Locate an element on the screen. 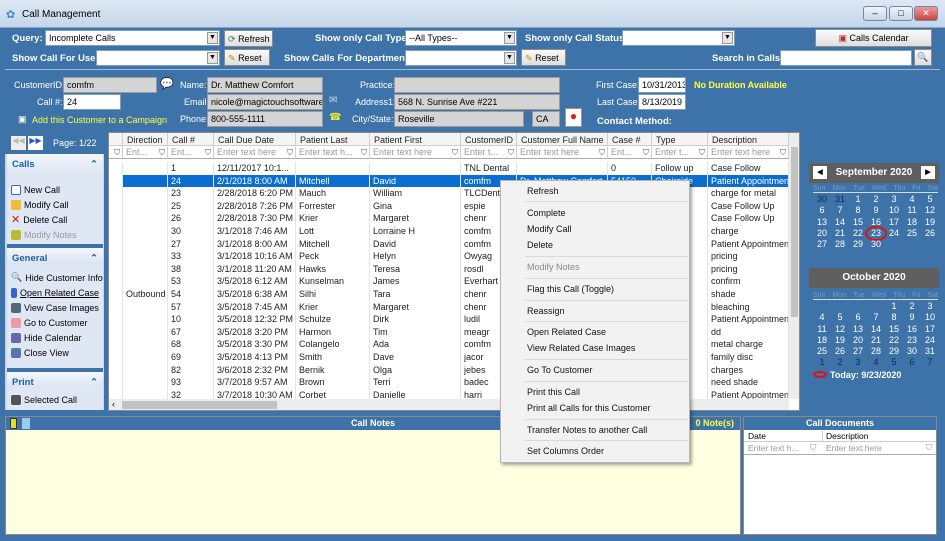 This screenshot has width=945, height=541. menu-item-delete: Delete is located at coordinates (540, 245).